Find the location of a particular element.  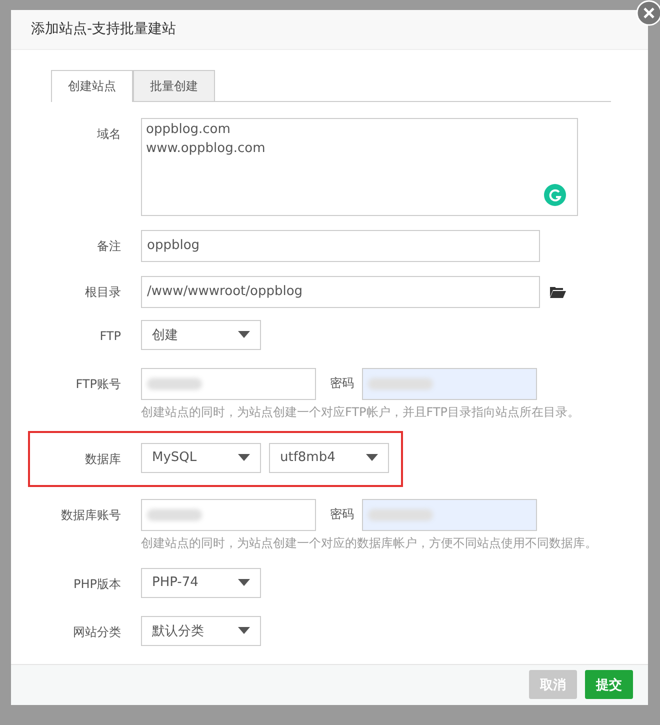

dropdown: 创建 is located at coordinates (201, 335).